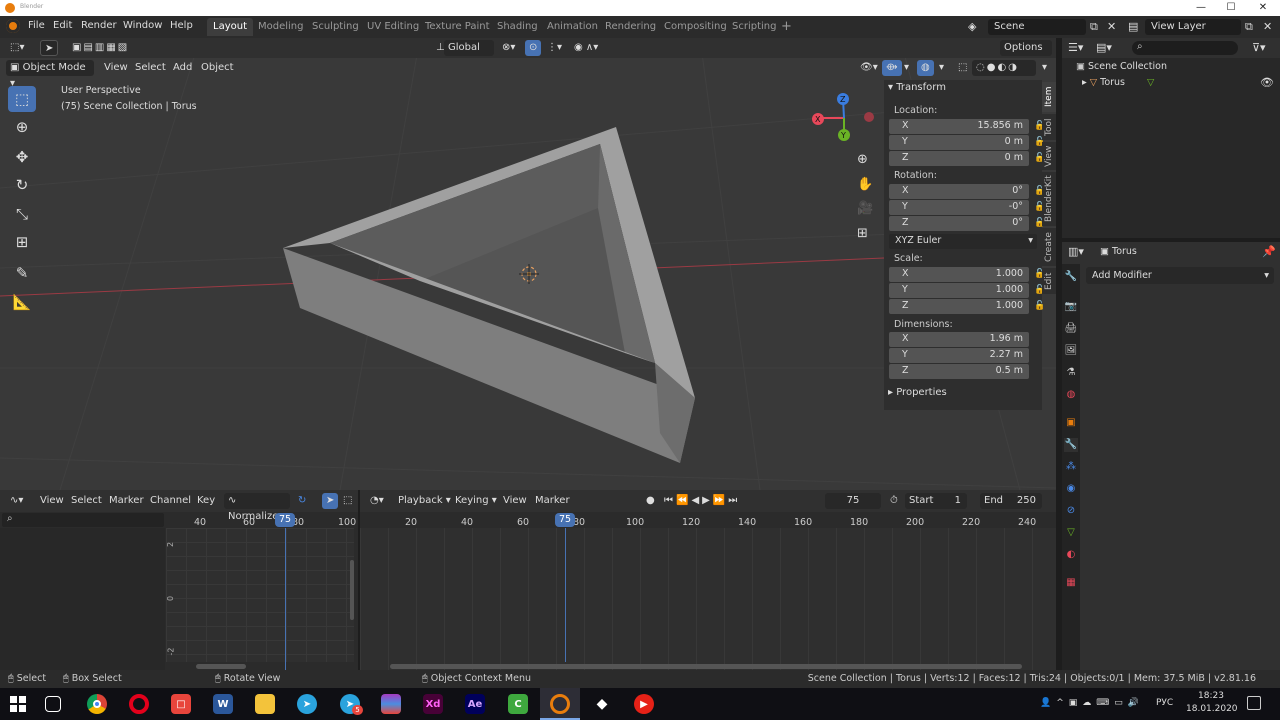 This screenshot has height=720, width=1280. I want to click on outliner-scene-collection: ▣ Scene Collection, so click(1121, 66).